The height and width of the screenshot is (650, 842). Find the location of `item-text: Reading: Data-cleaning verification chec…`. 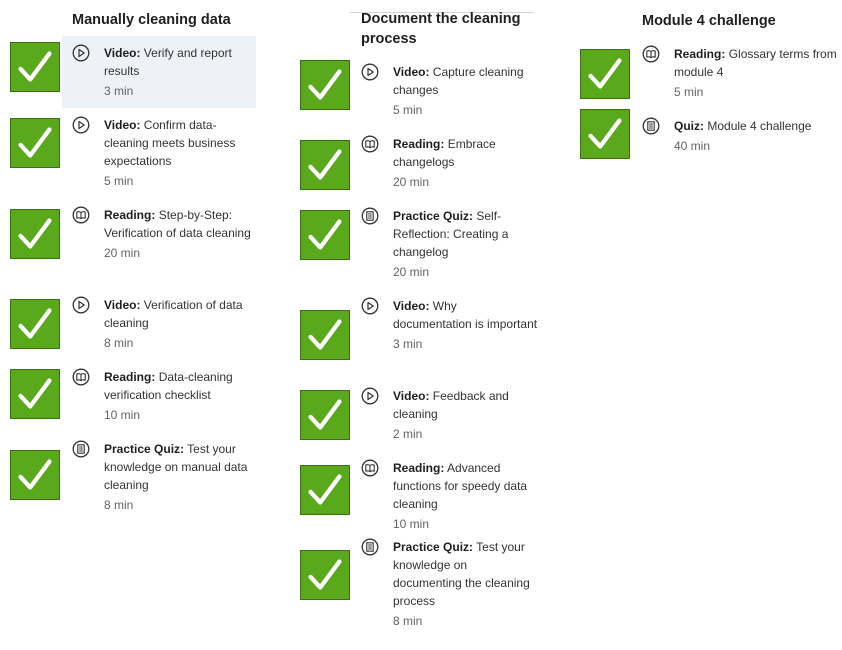

item-text: Reading: Data-cleaning verification chec… is located at coordinates (179, 396).